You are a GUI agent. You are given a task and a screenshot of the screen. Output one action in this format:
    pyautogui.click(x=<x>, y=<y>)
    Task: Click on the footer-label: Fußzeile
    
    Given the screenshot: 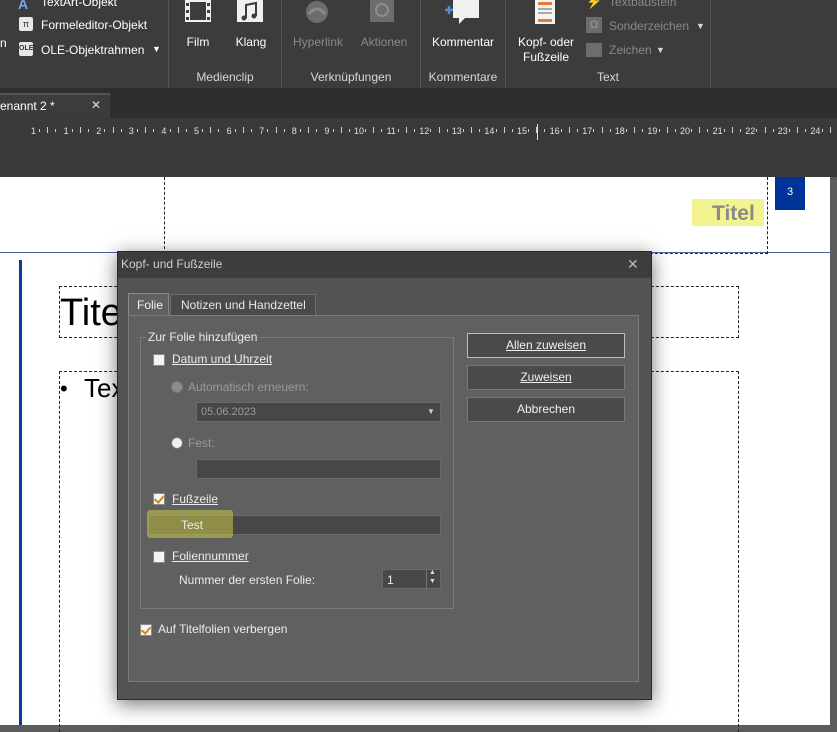 What is the action you would take?
    pyautogui.click(x=195, y=499)
    